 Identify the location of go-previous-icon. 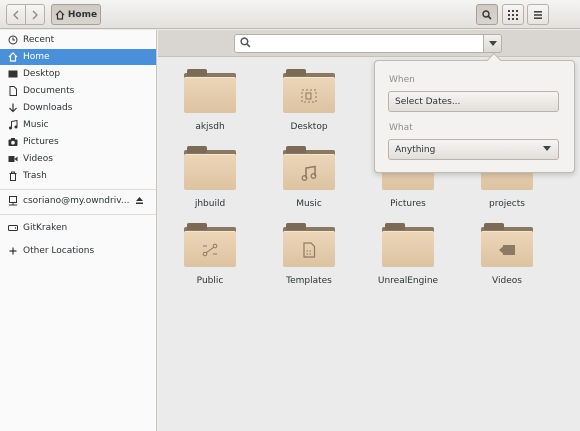
(16, 14).